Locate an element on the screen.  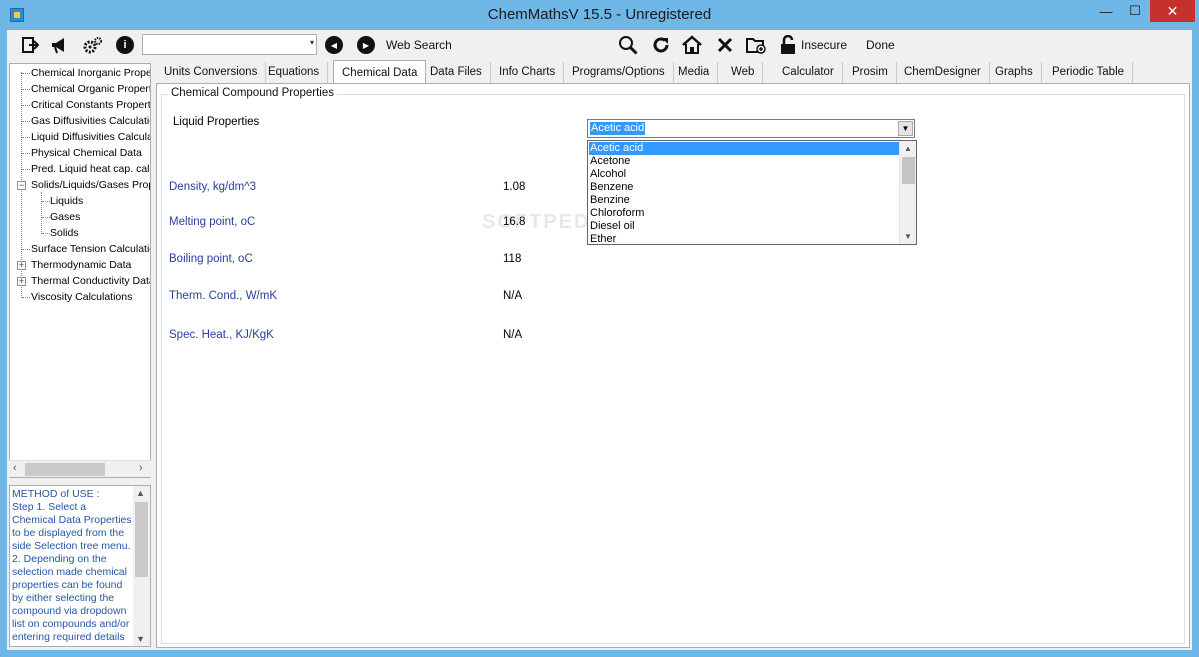
help-line: selection made chemical is located at coordinates (69, 572).